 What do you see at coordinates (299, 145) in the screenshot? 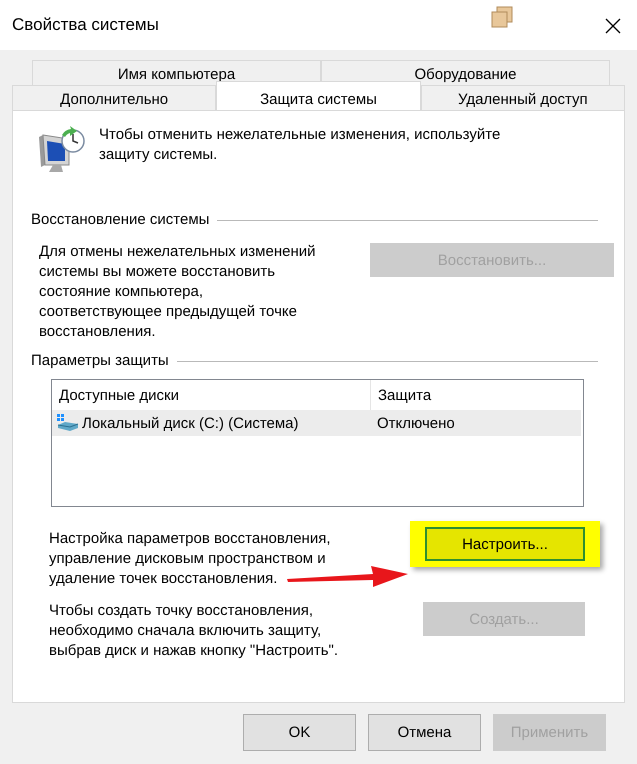
I see `intro-text: Чтобы отменить нежелательные изменения, используйте защиту системы.` at bounding box center [299, 145].